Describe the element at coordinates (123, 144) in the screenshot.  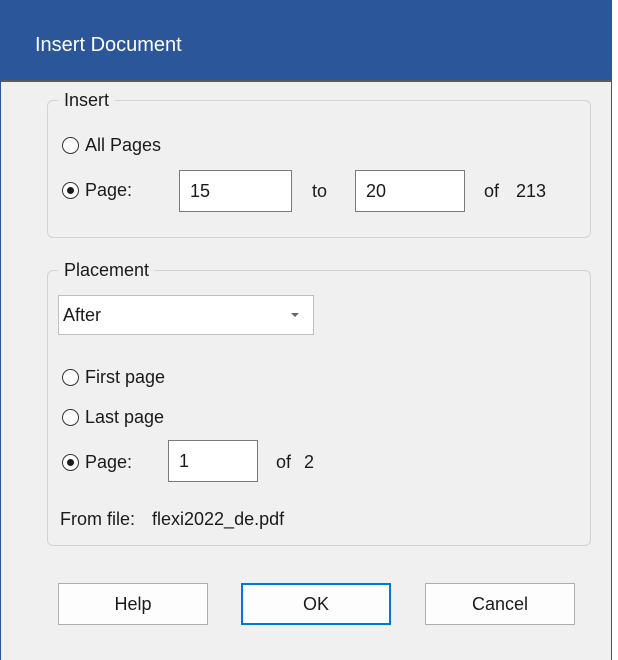
I see `all-pages-label: All Pages` at that location.